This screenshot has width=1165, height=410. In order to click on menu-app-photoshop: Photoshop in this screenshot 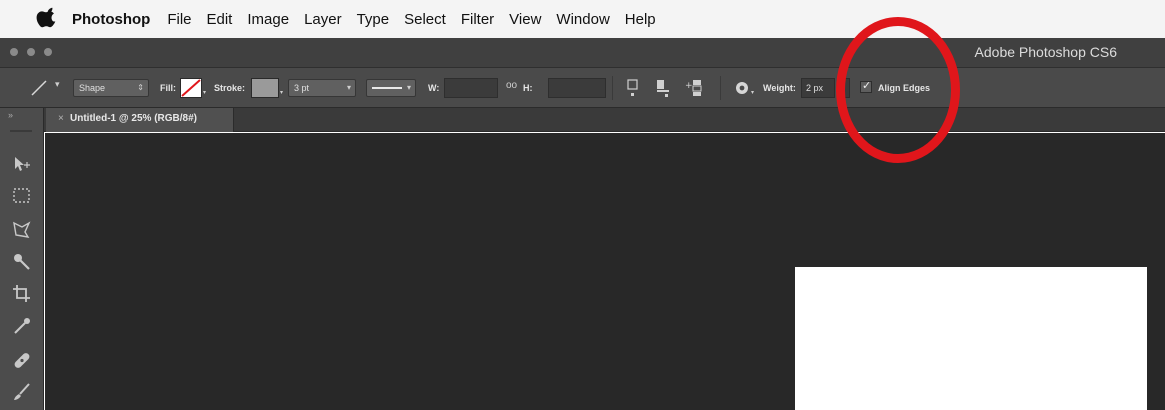, I will do `click(111, 19)`.